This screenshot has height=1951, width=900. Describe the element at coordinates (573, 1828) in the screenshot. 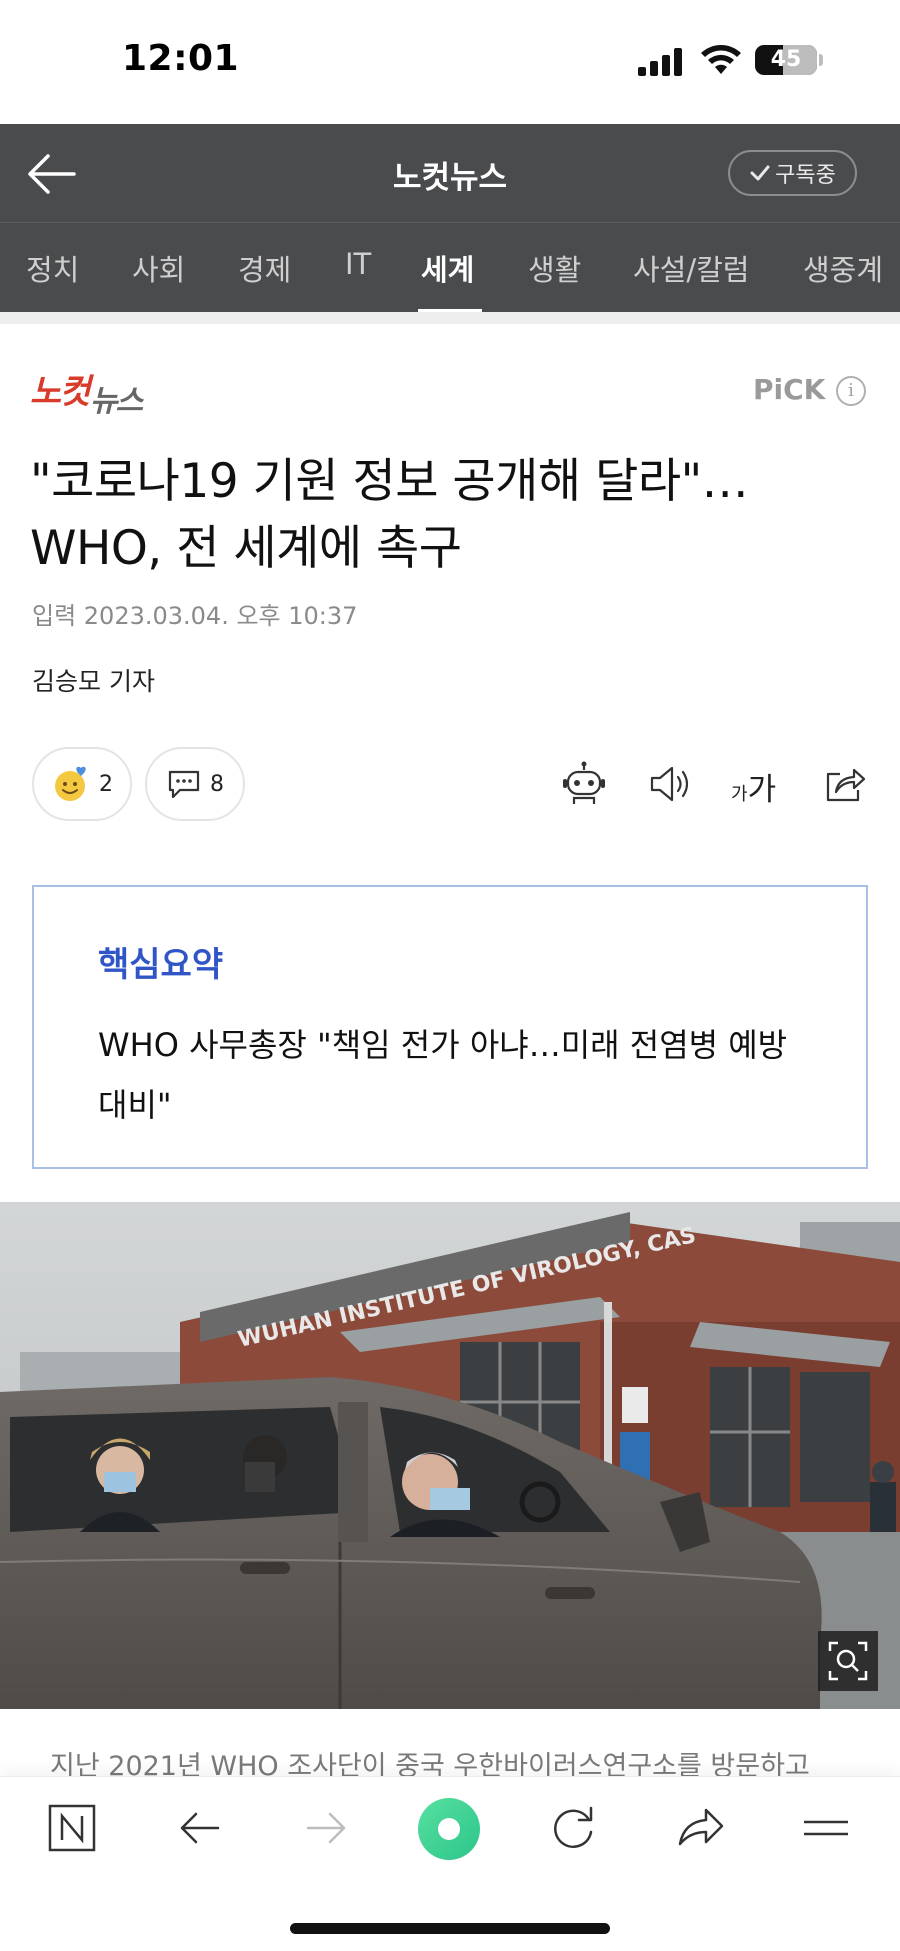

I see `refresh-icon` at that location.